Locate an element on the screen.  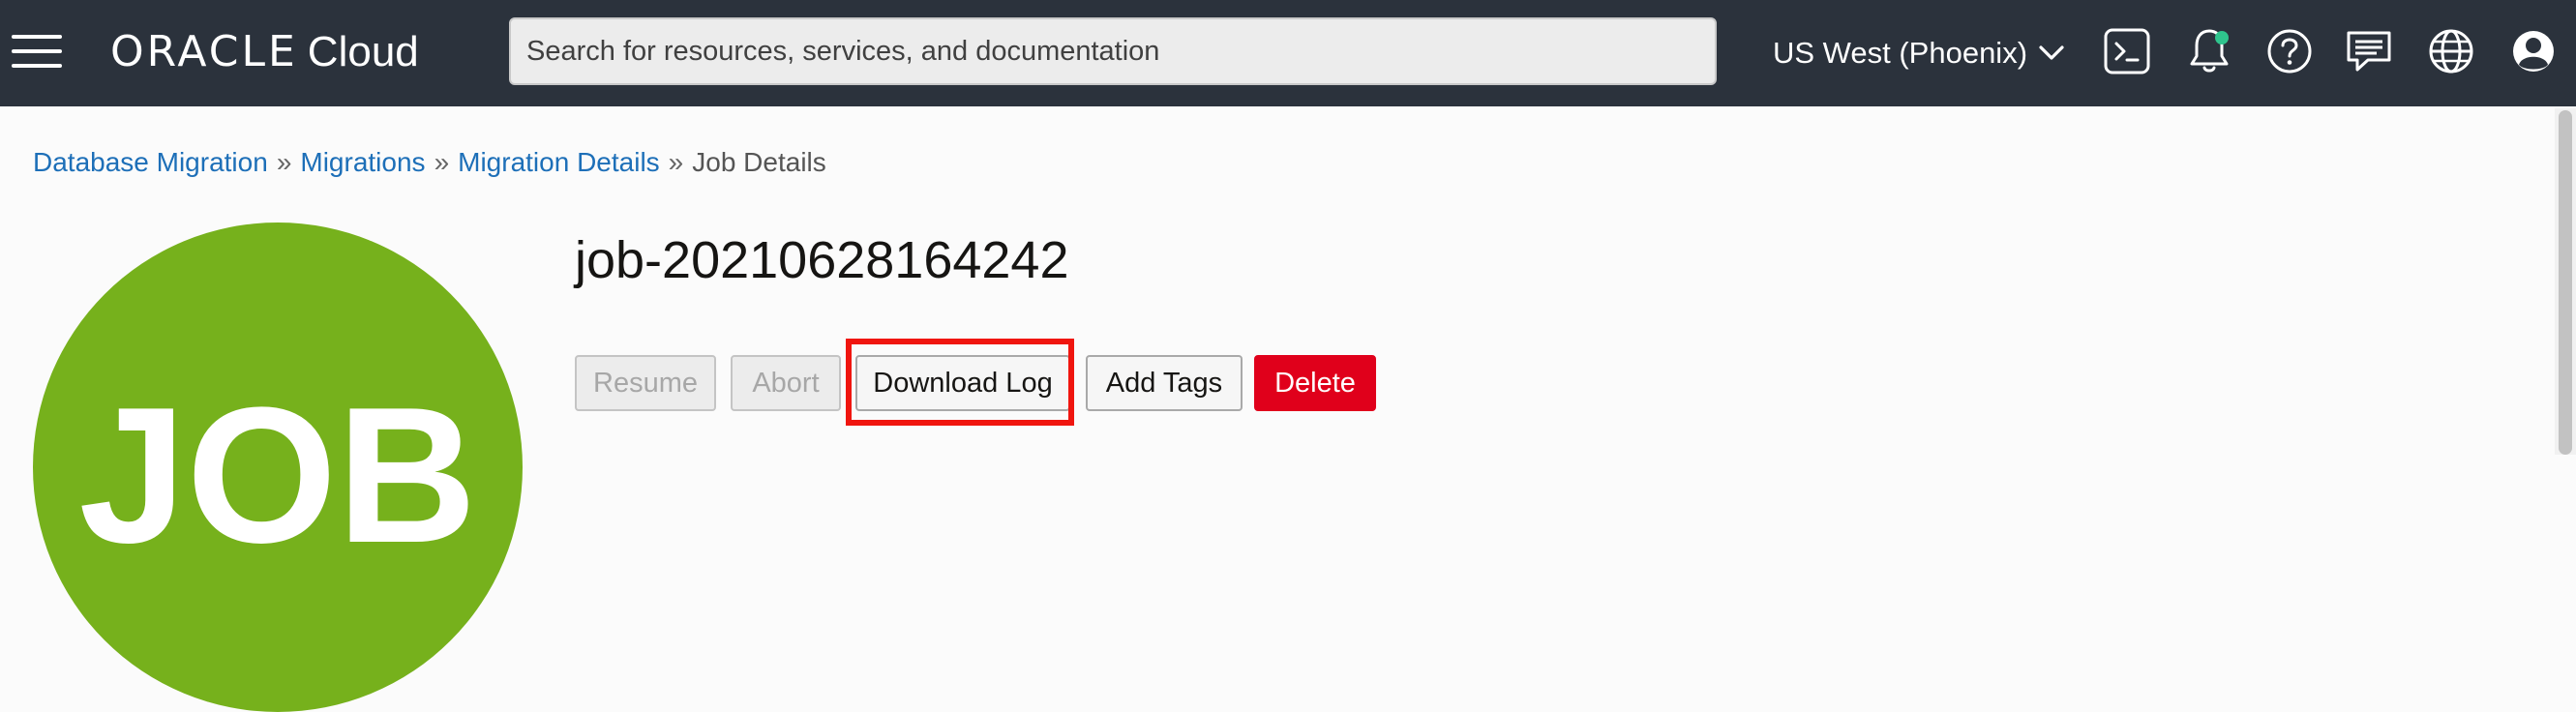
oracle-cloud-logo: ORACLE Cloud is located at coordinates (264, 52).